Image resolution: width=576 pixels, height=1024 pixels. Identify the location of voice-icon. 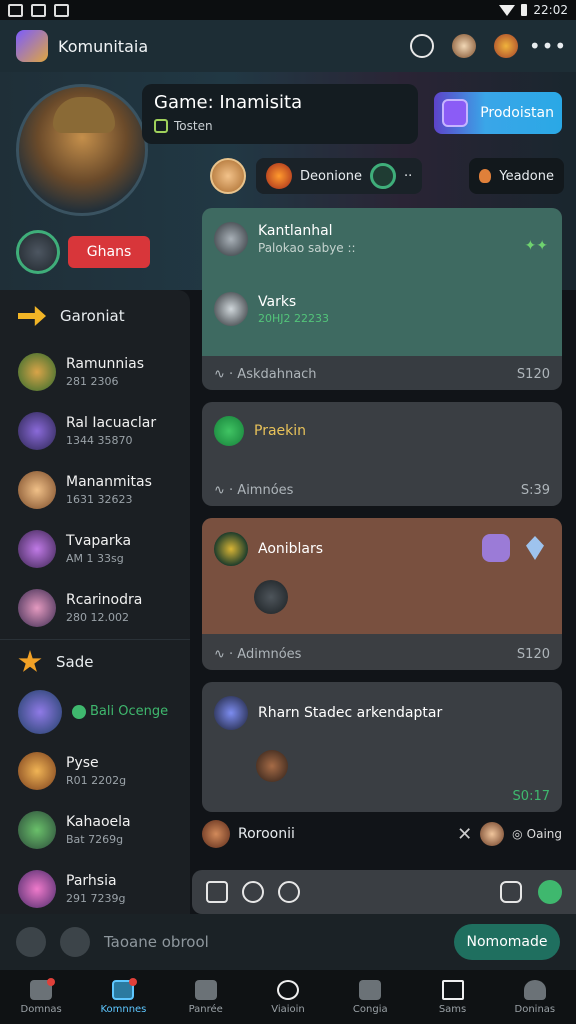
(75, 942).